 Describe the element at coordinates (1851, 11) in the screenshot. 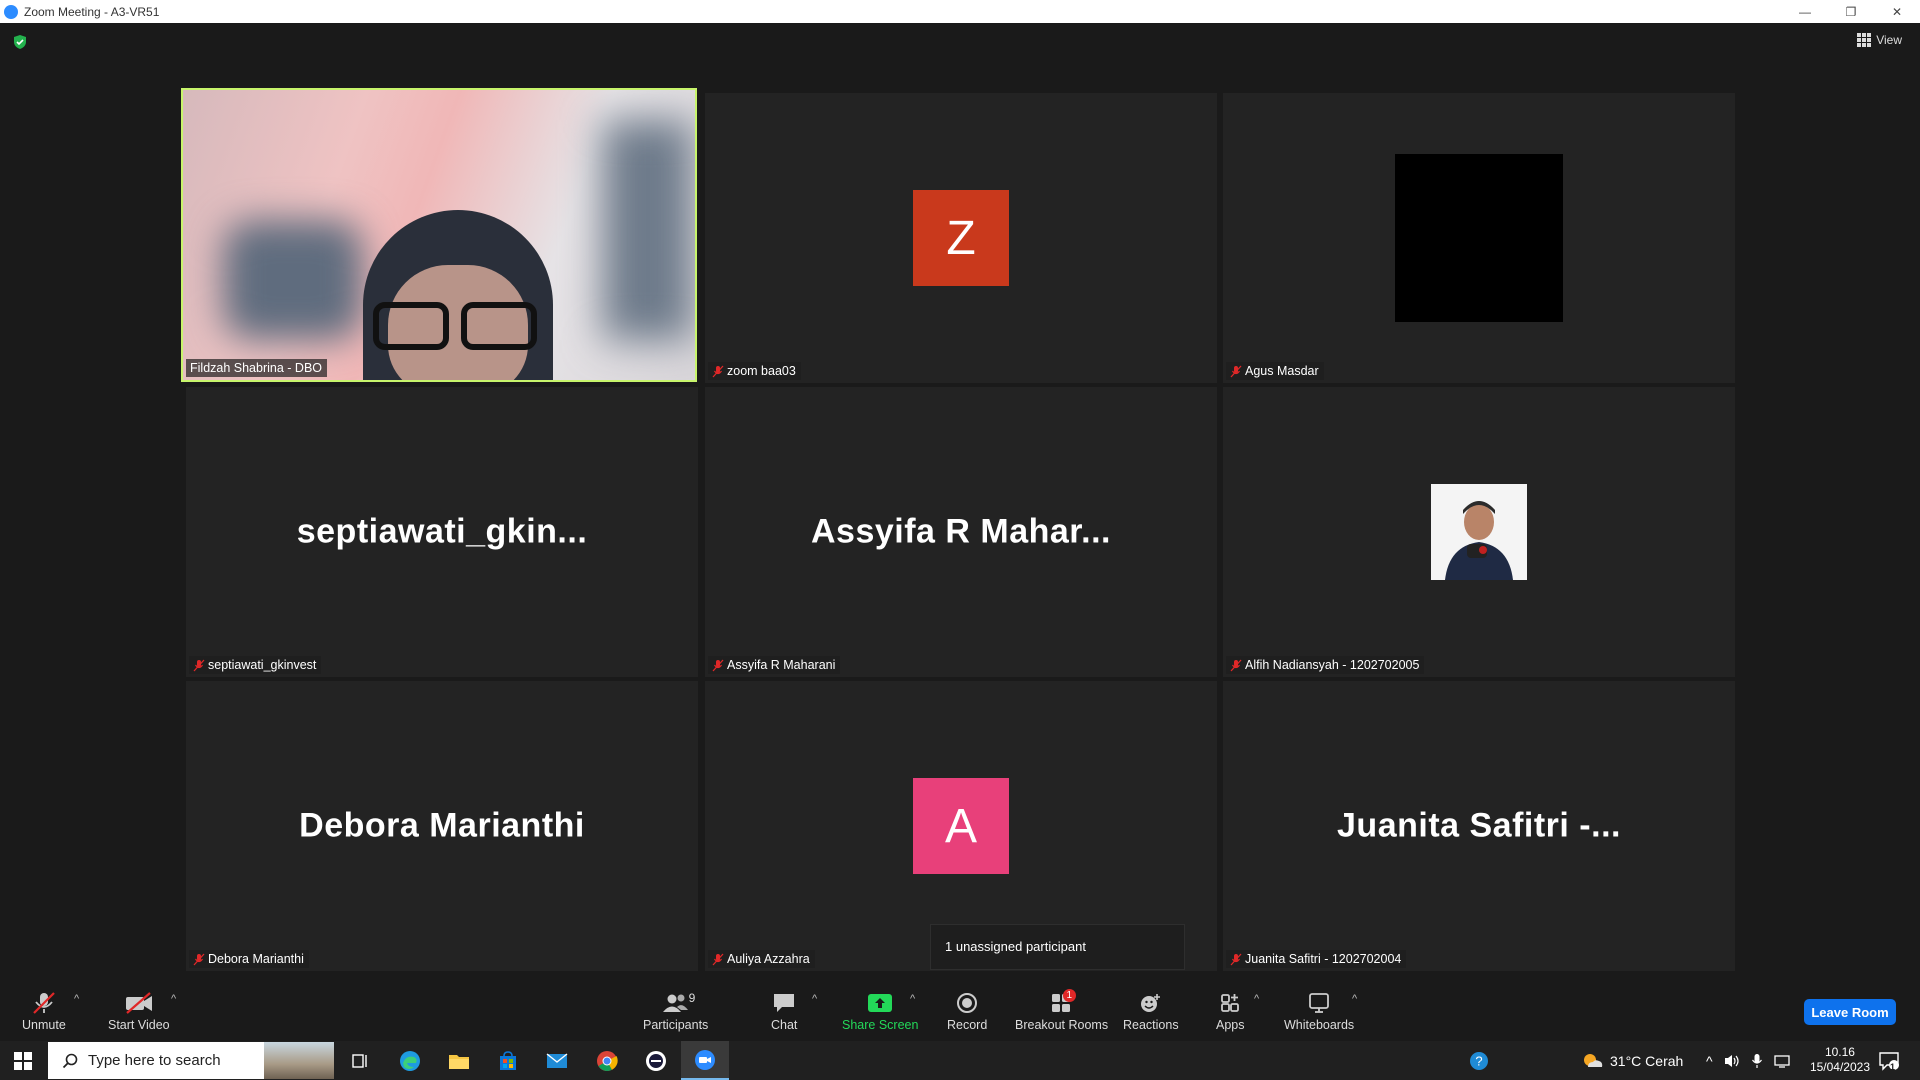

I see `restore-button: ❐` at that location.